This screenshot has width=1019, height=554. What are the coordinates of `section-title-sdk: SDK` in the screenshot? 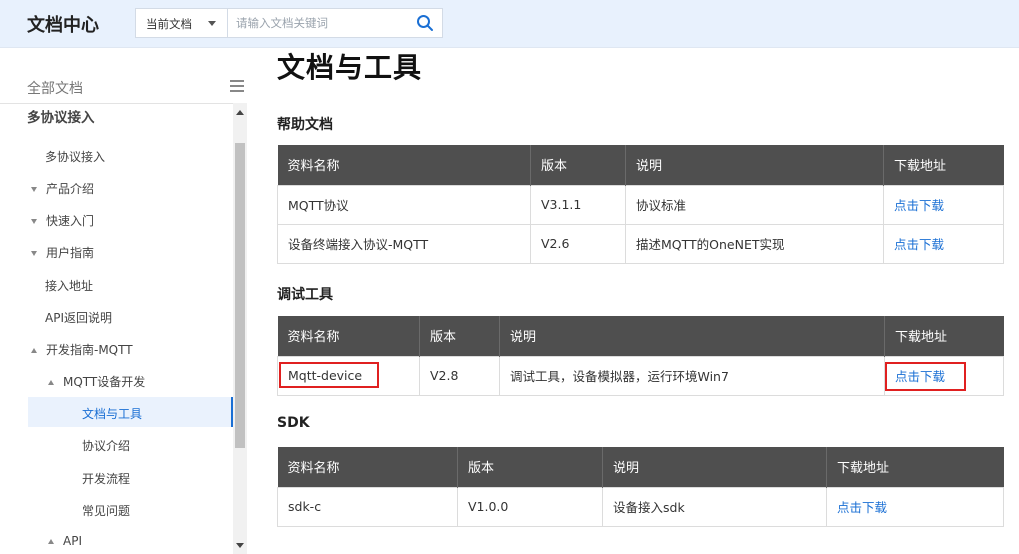 It's located at (293, 423).